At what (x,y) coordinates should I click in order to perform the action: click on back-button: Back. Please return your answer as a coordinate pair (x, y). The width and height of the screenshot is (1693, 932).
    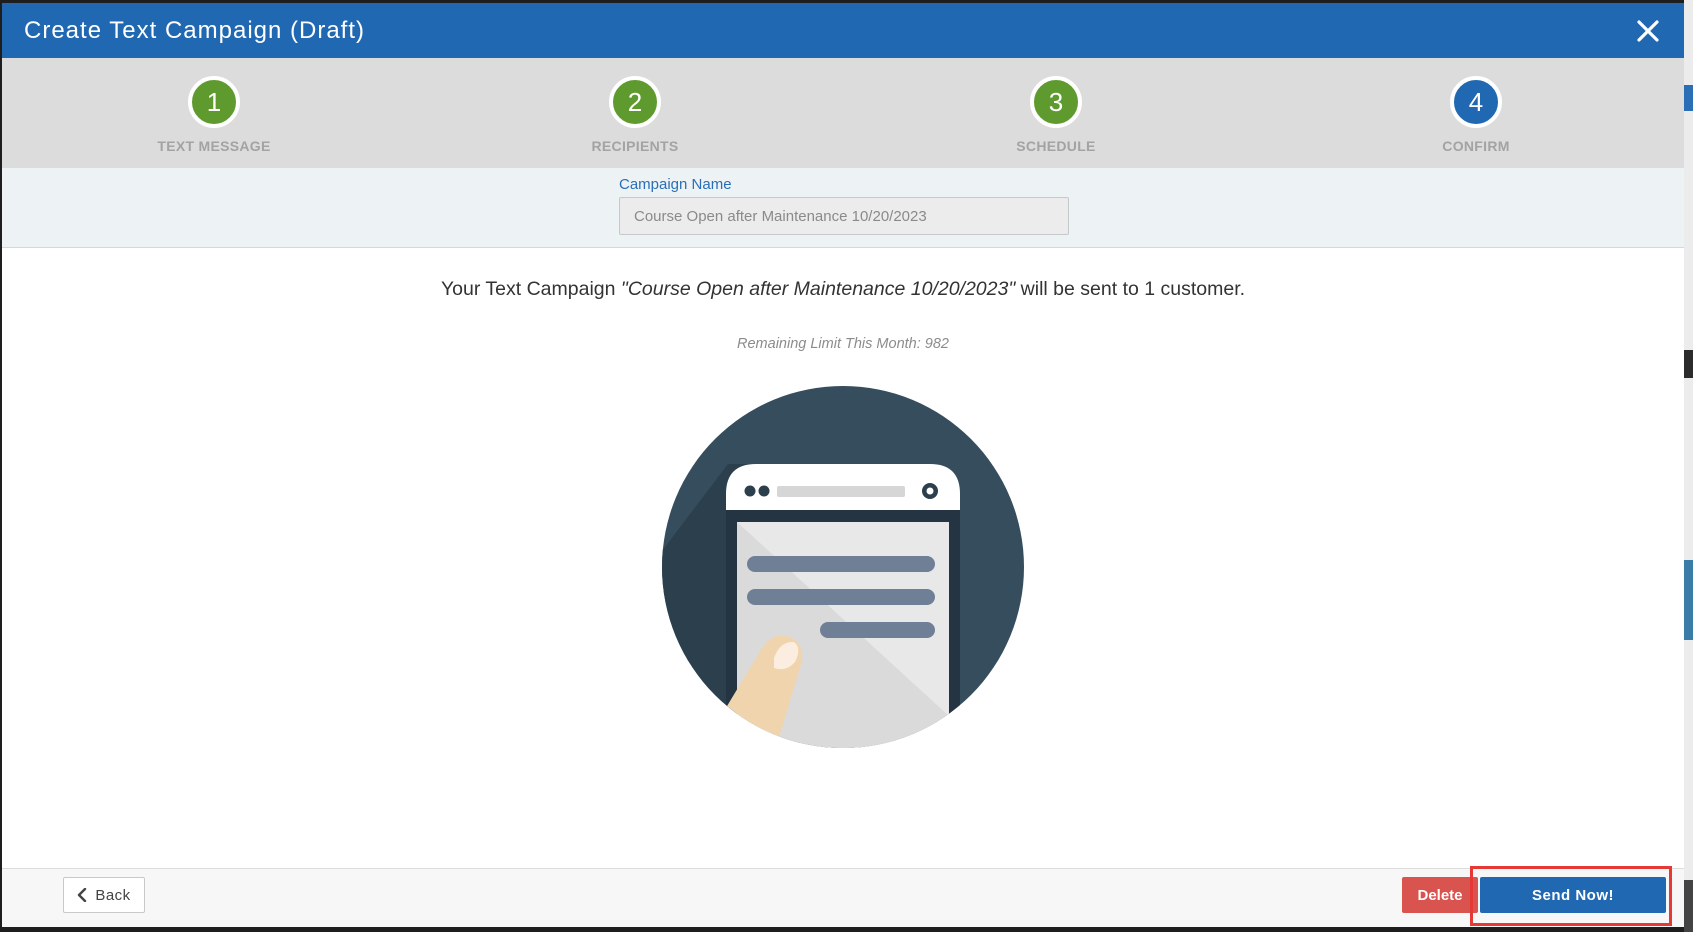
    Looking at the image, I should click on (104, 895).